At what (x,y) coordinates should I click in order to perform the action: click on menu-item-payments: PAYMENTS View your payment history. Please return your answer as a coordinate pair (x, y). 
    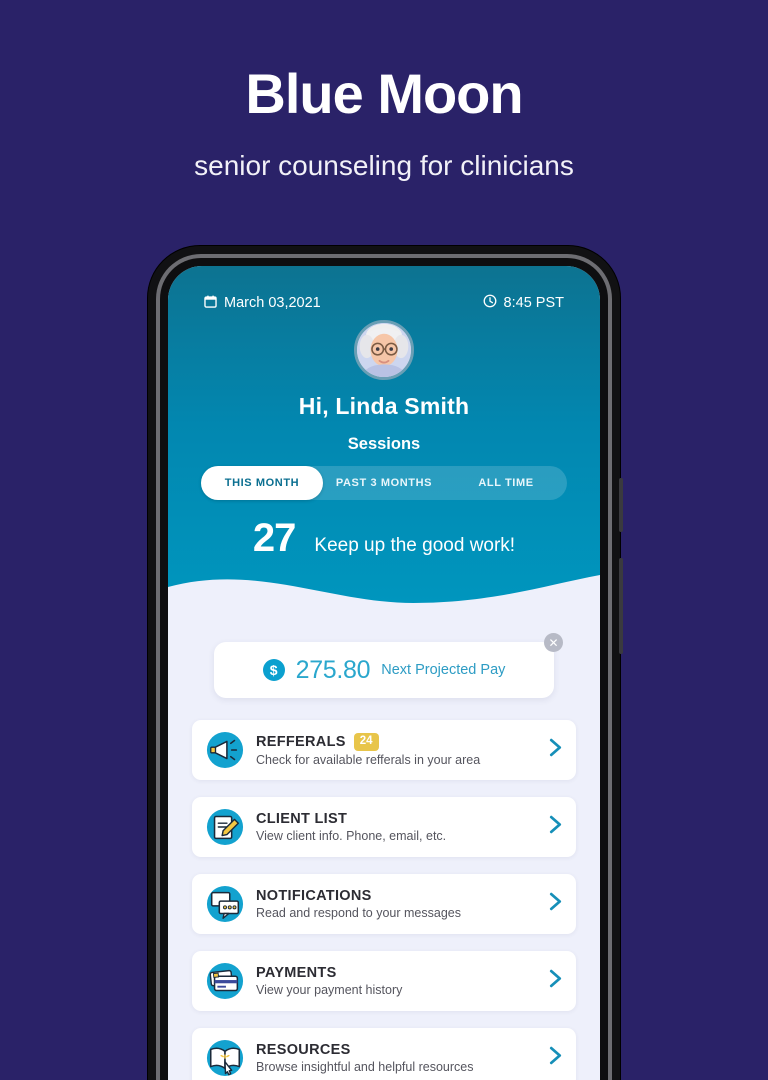
    Looking at the image, I should click on (384, 981).